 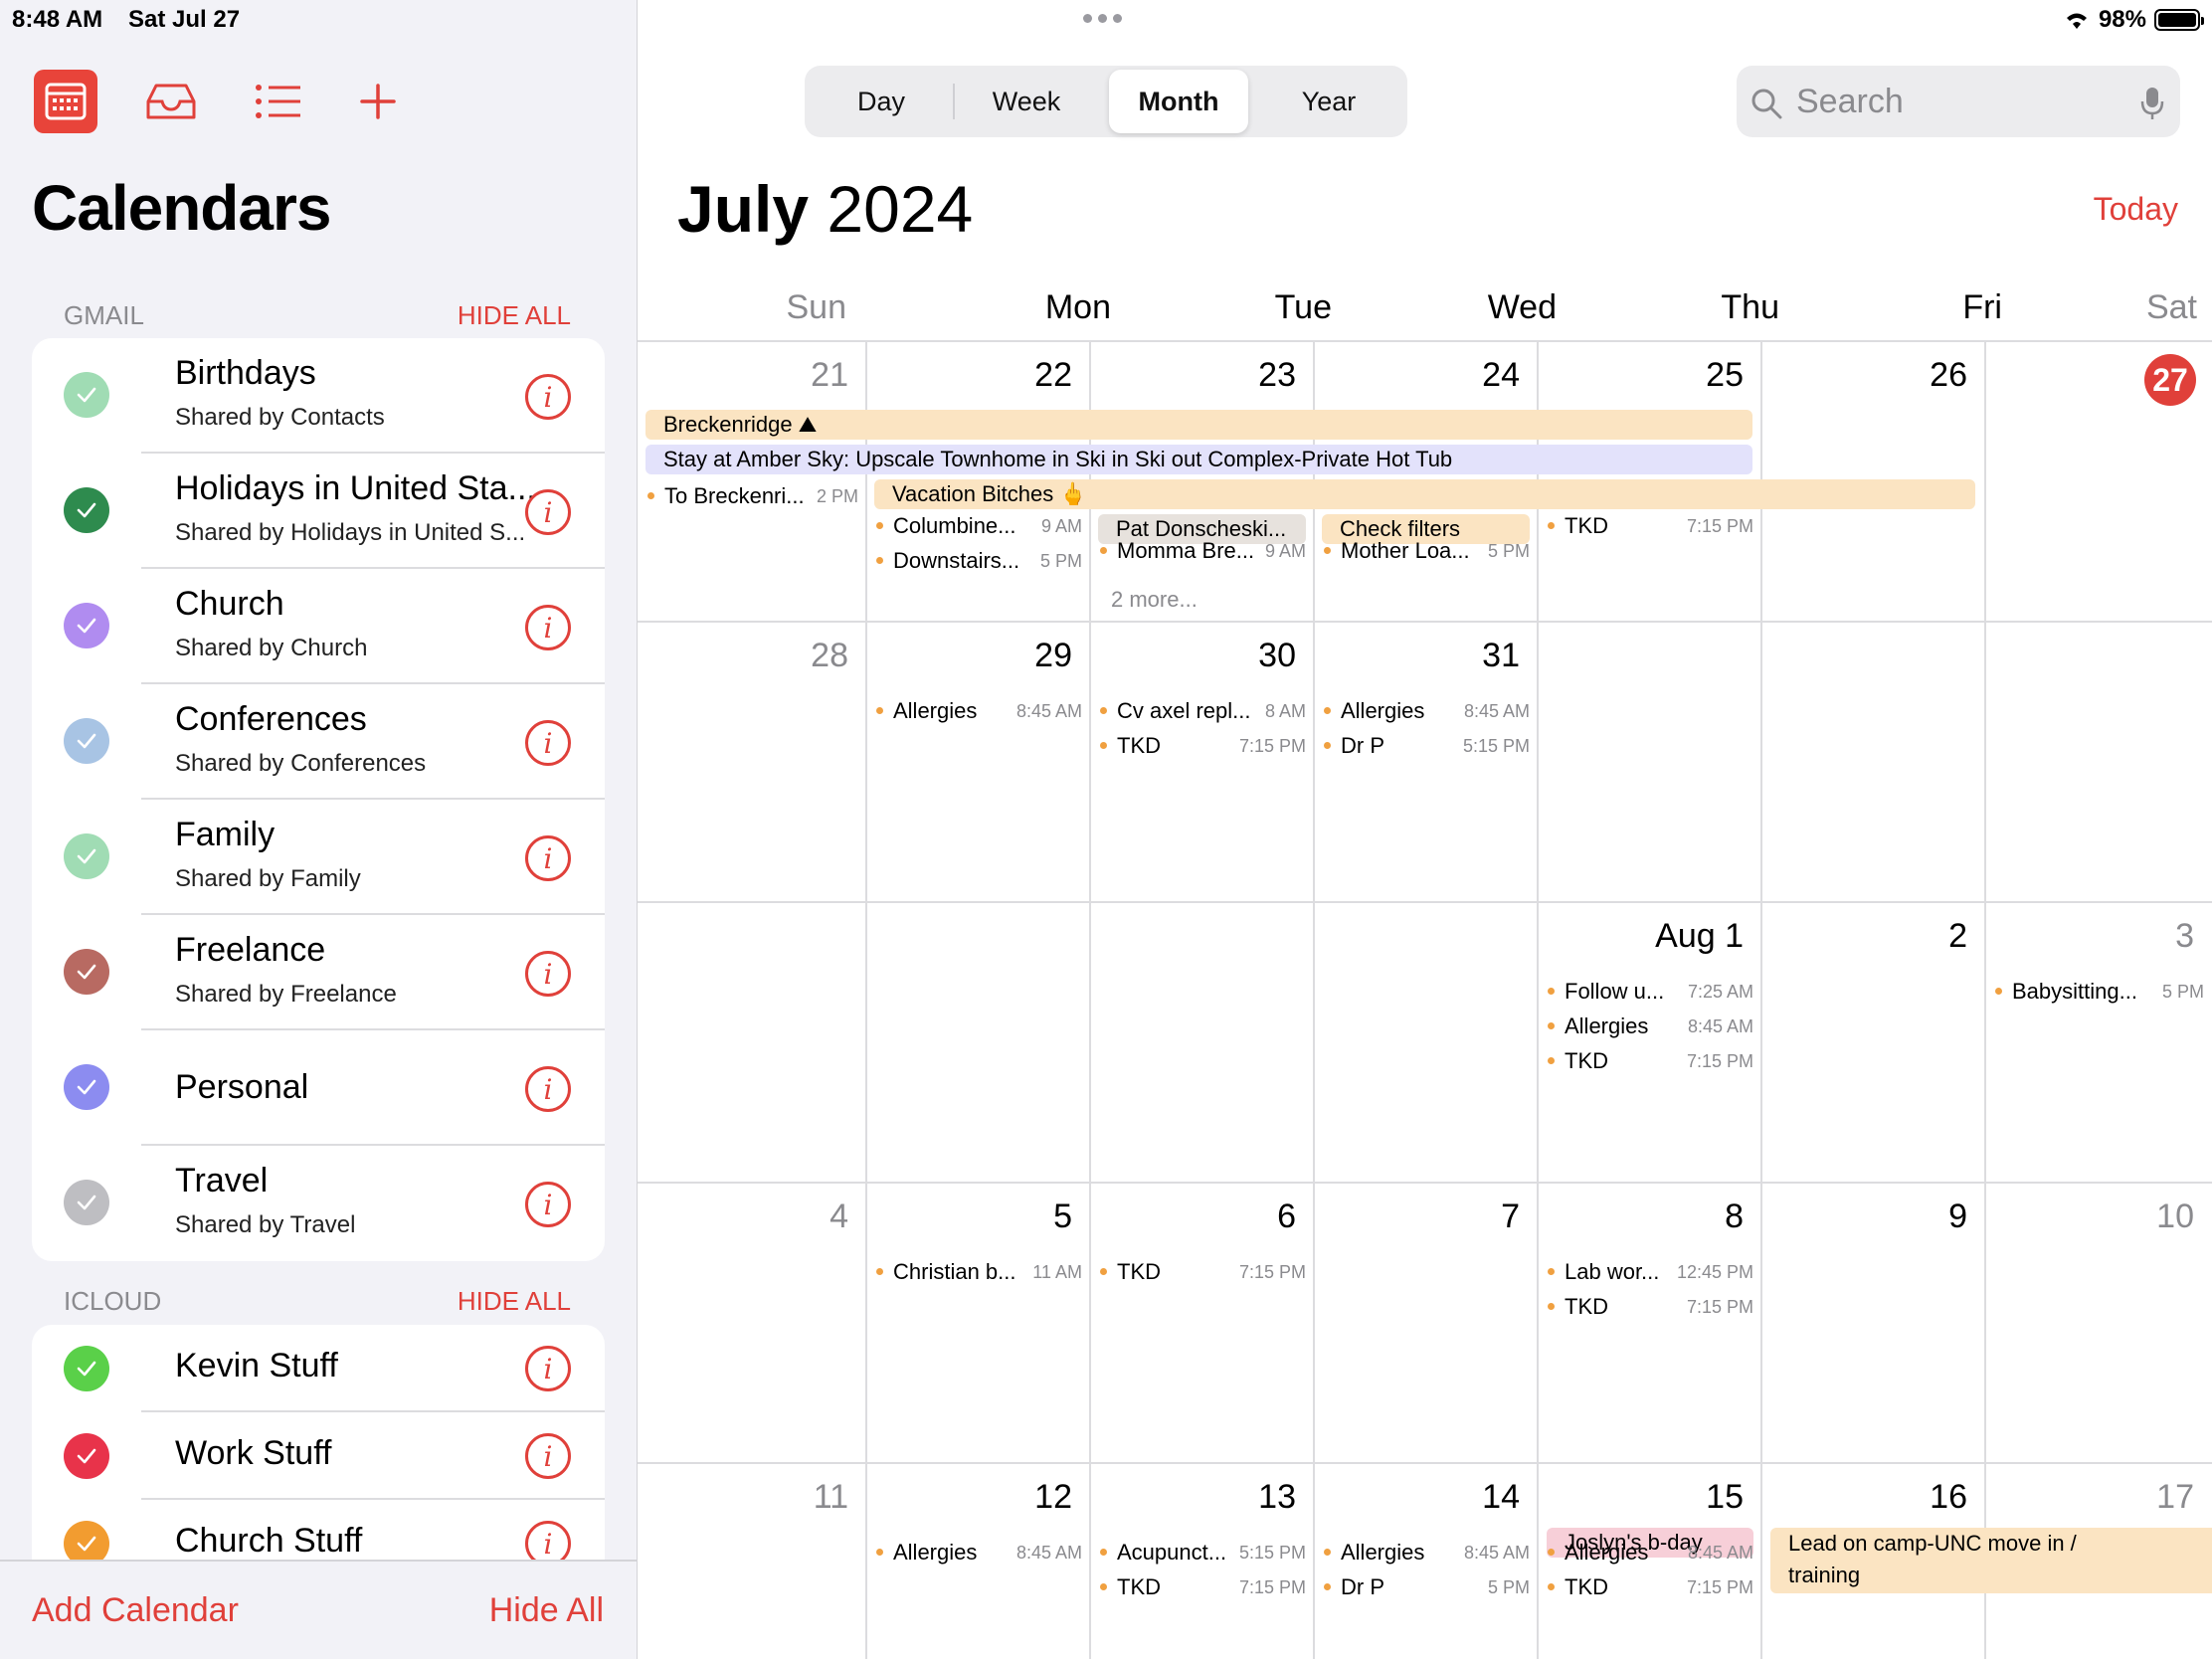 What do you see at coordinates (1216, 656) in the screenshot?
I see `day-number: 30` at bounding box center [1216, 656].